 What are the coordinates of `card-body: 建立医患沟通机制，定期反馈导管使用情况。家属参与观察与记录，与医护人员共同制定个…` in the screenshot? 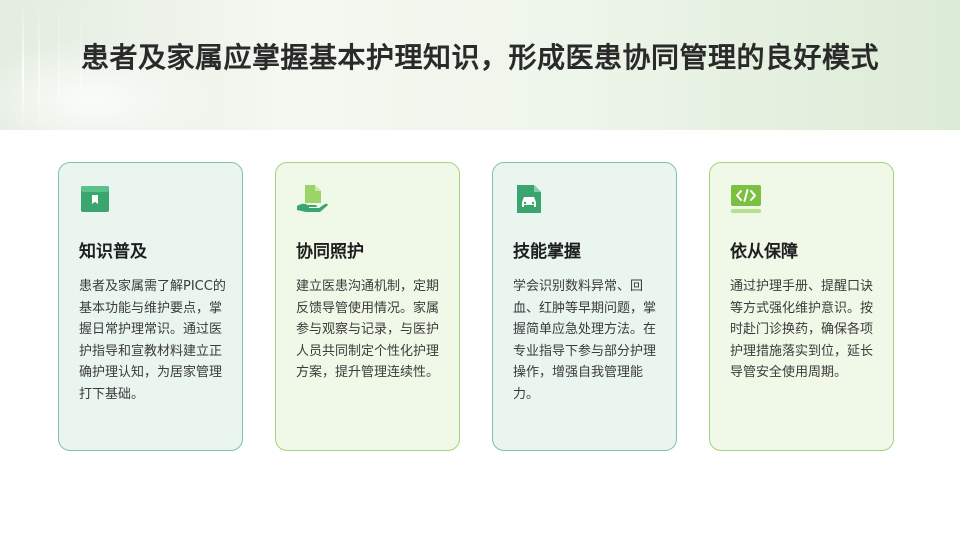 It's located at (368, 329).